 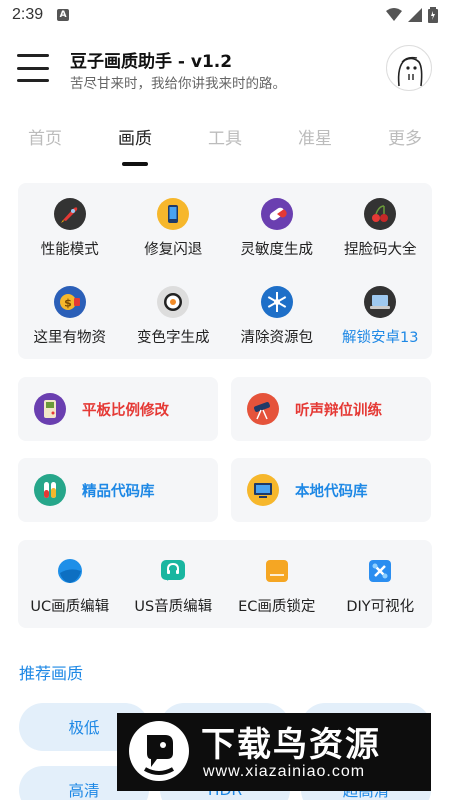 I want to click on gameboy-icon, so click(x=50, y=409).